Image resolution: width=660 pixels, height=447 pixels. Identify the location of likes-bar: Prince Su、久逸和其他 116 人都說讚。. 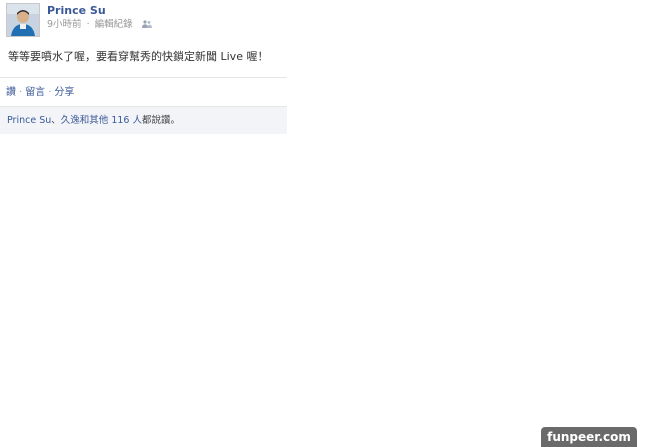
(143, 120).